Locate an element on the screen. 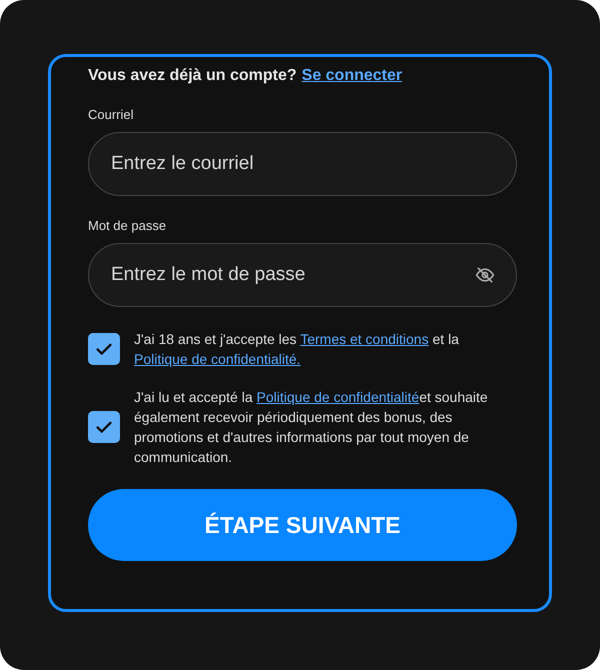 The image size is (600, 670). field-label: Courriel is located at coordinates (111, 114).